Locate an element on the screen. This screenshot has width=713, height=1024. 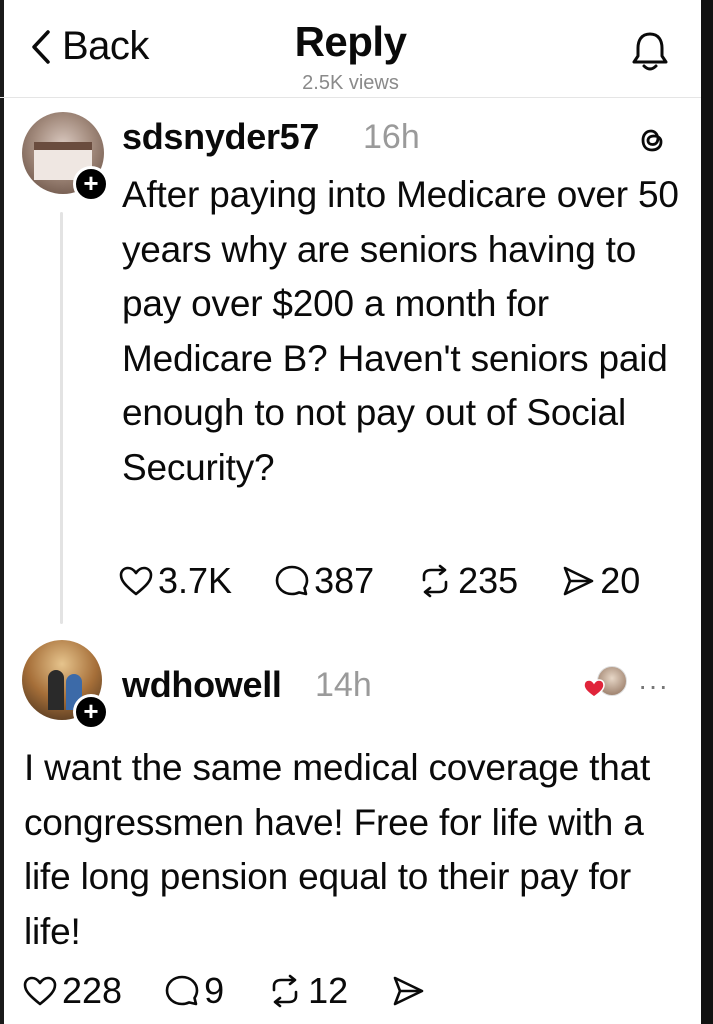
repost-count: 235 is located at coordinates (488, 580).